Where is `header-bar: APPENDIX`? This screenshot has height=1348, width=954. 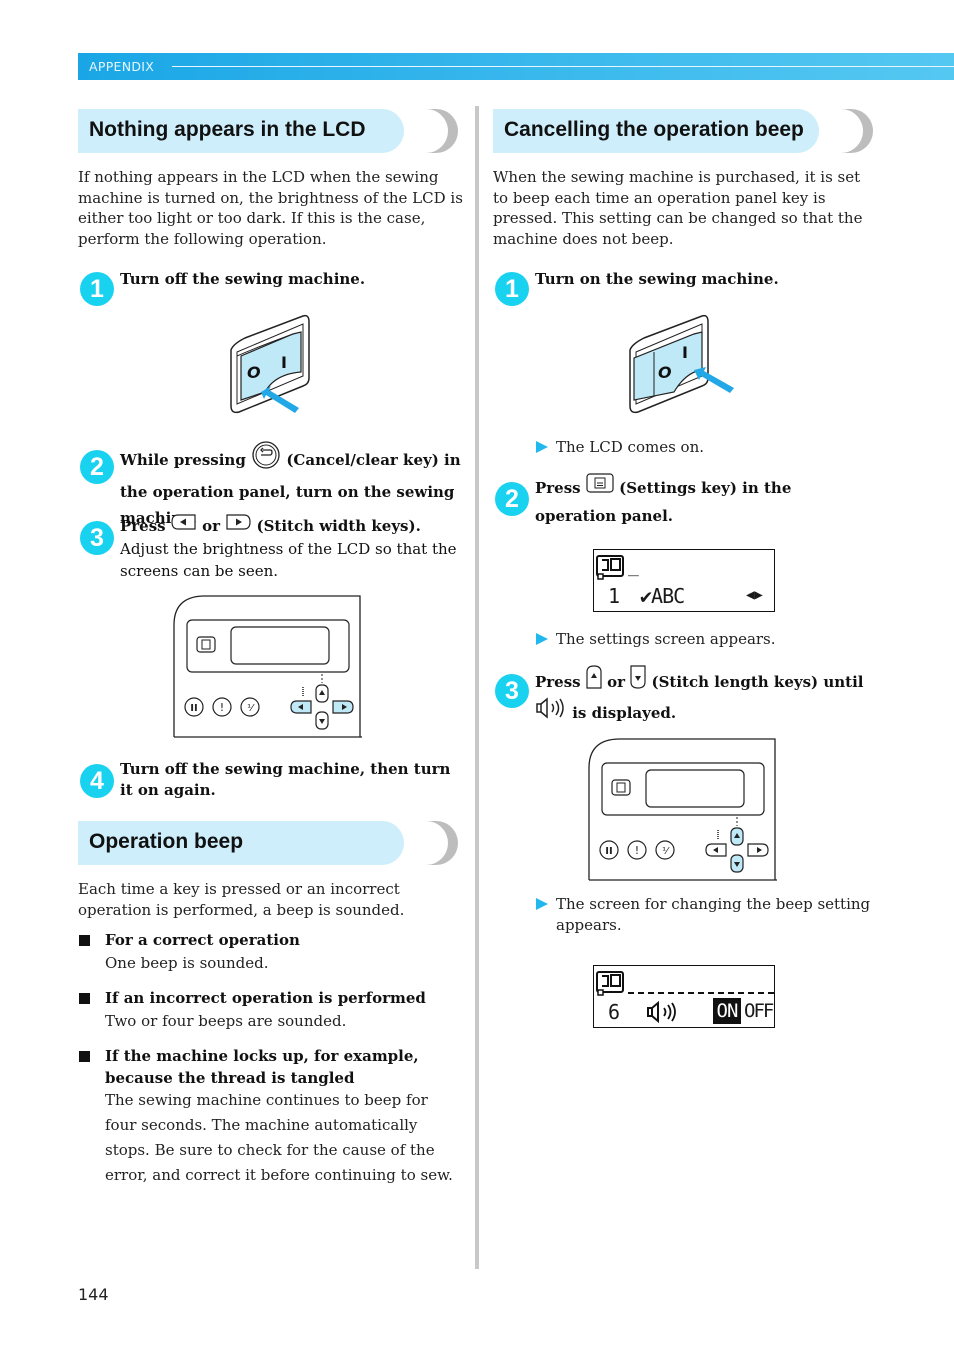
header-bar: APPENDIX is located at coordinates (516, 66).